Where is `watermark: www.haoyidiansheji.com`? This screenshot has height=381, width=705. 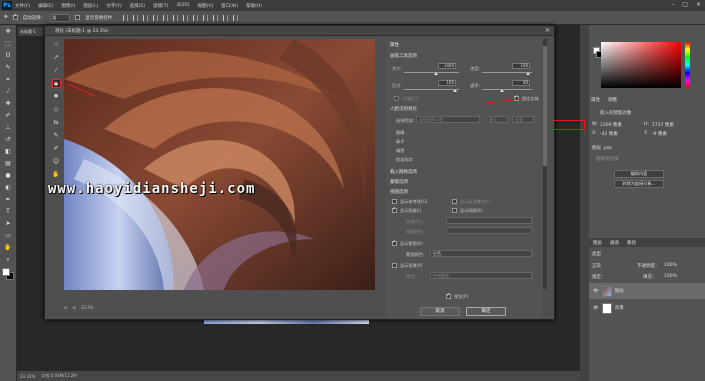
watermark: www.haoyidiansheji.com is located at coordinates (152, 189).